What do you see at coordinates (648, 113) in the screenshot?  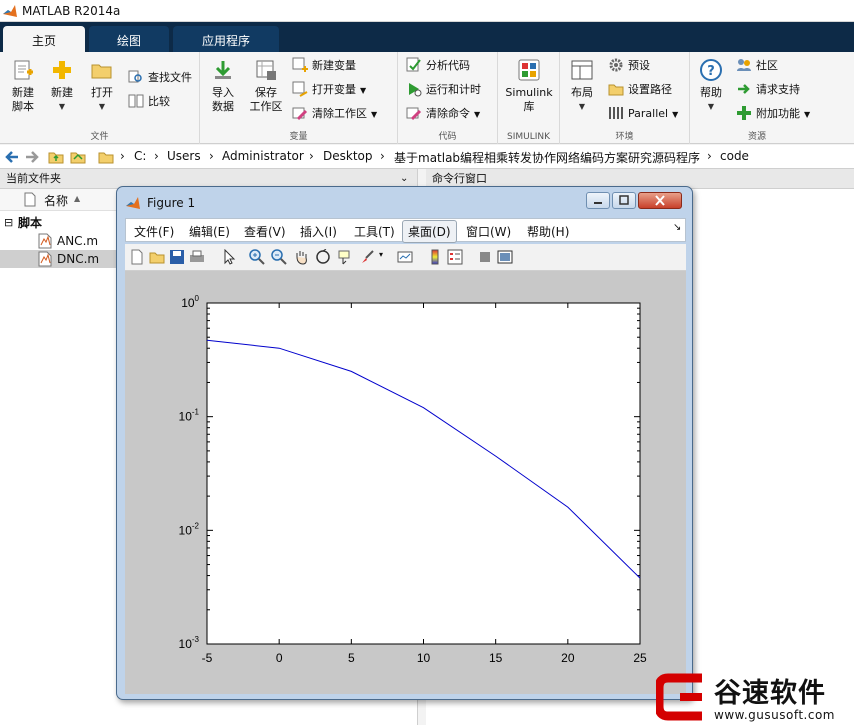 I see `parallel-label: Parallel` at bounding box center [648, 113].